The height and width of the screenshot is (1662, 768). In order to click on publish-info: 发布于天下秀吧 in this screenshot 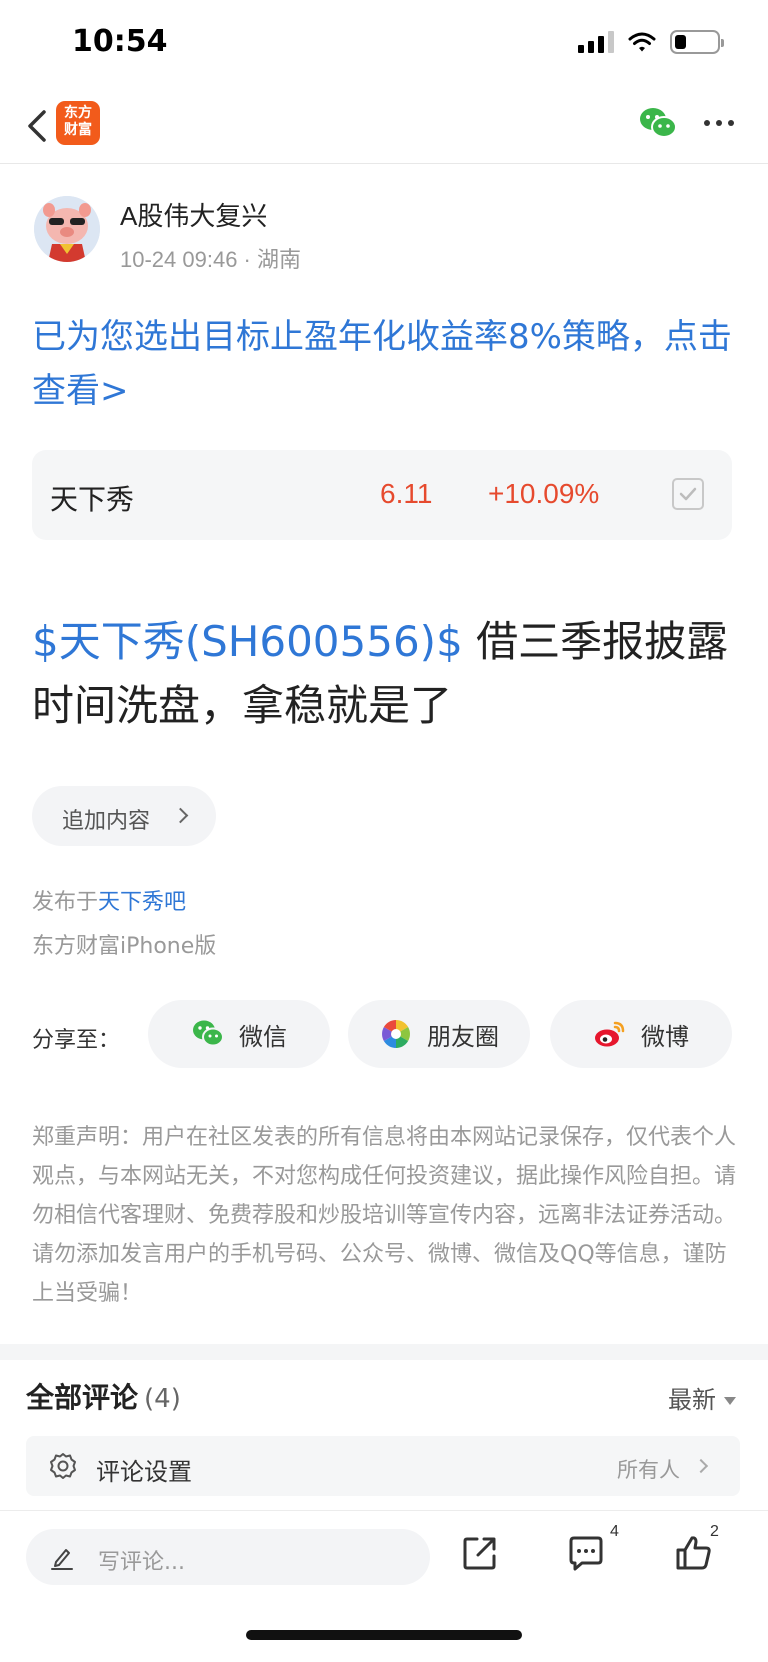, I will do `click(109, 900)`.